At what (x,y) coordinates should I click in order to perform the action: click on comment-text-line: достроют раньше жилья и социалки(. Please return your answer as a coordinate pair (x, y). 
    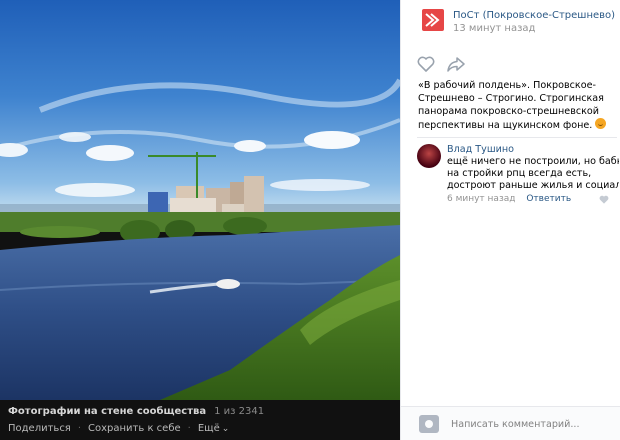
    Looking at the image, I should click on (533, 185).